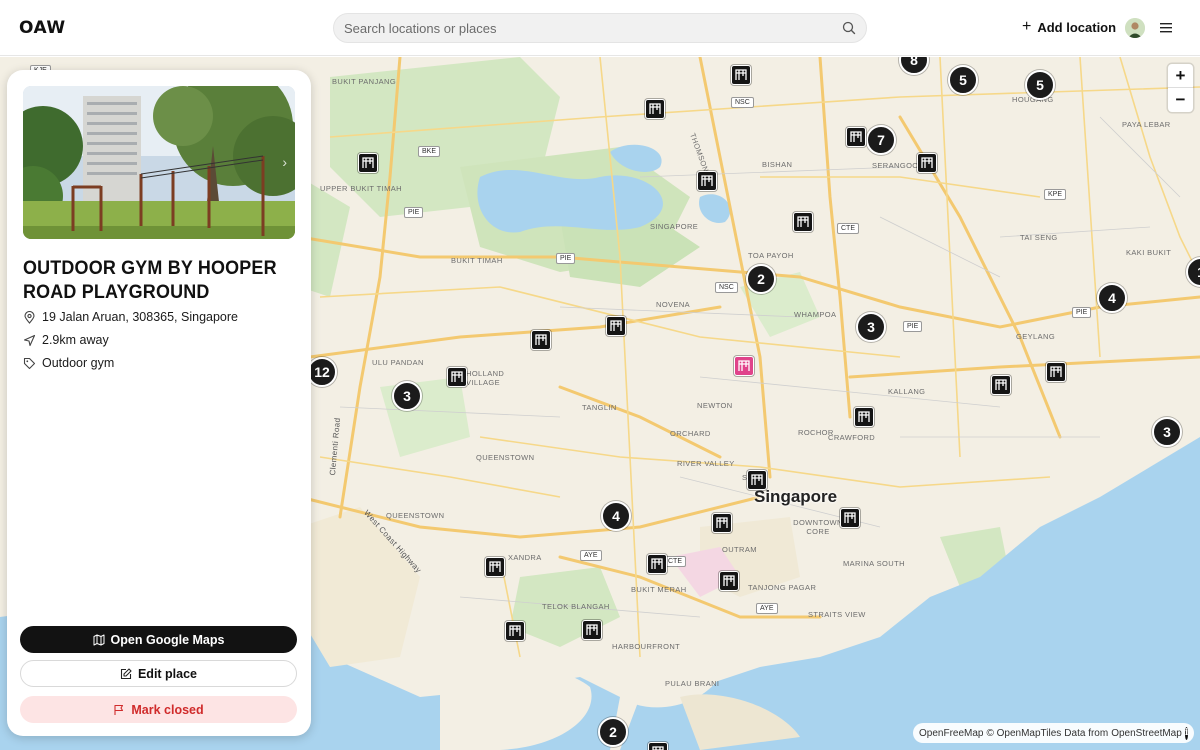  I want to click on zoom-in-button: +, so click(1180, 76).